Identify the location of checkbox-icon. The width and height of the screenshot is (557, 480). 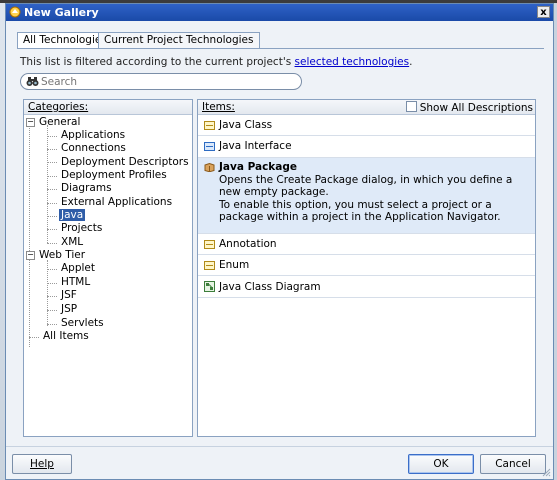
(411, 106).